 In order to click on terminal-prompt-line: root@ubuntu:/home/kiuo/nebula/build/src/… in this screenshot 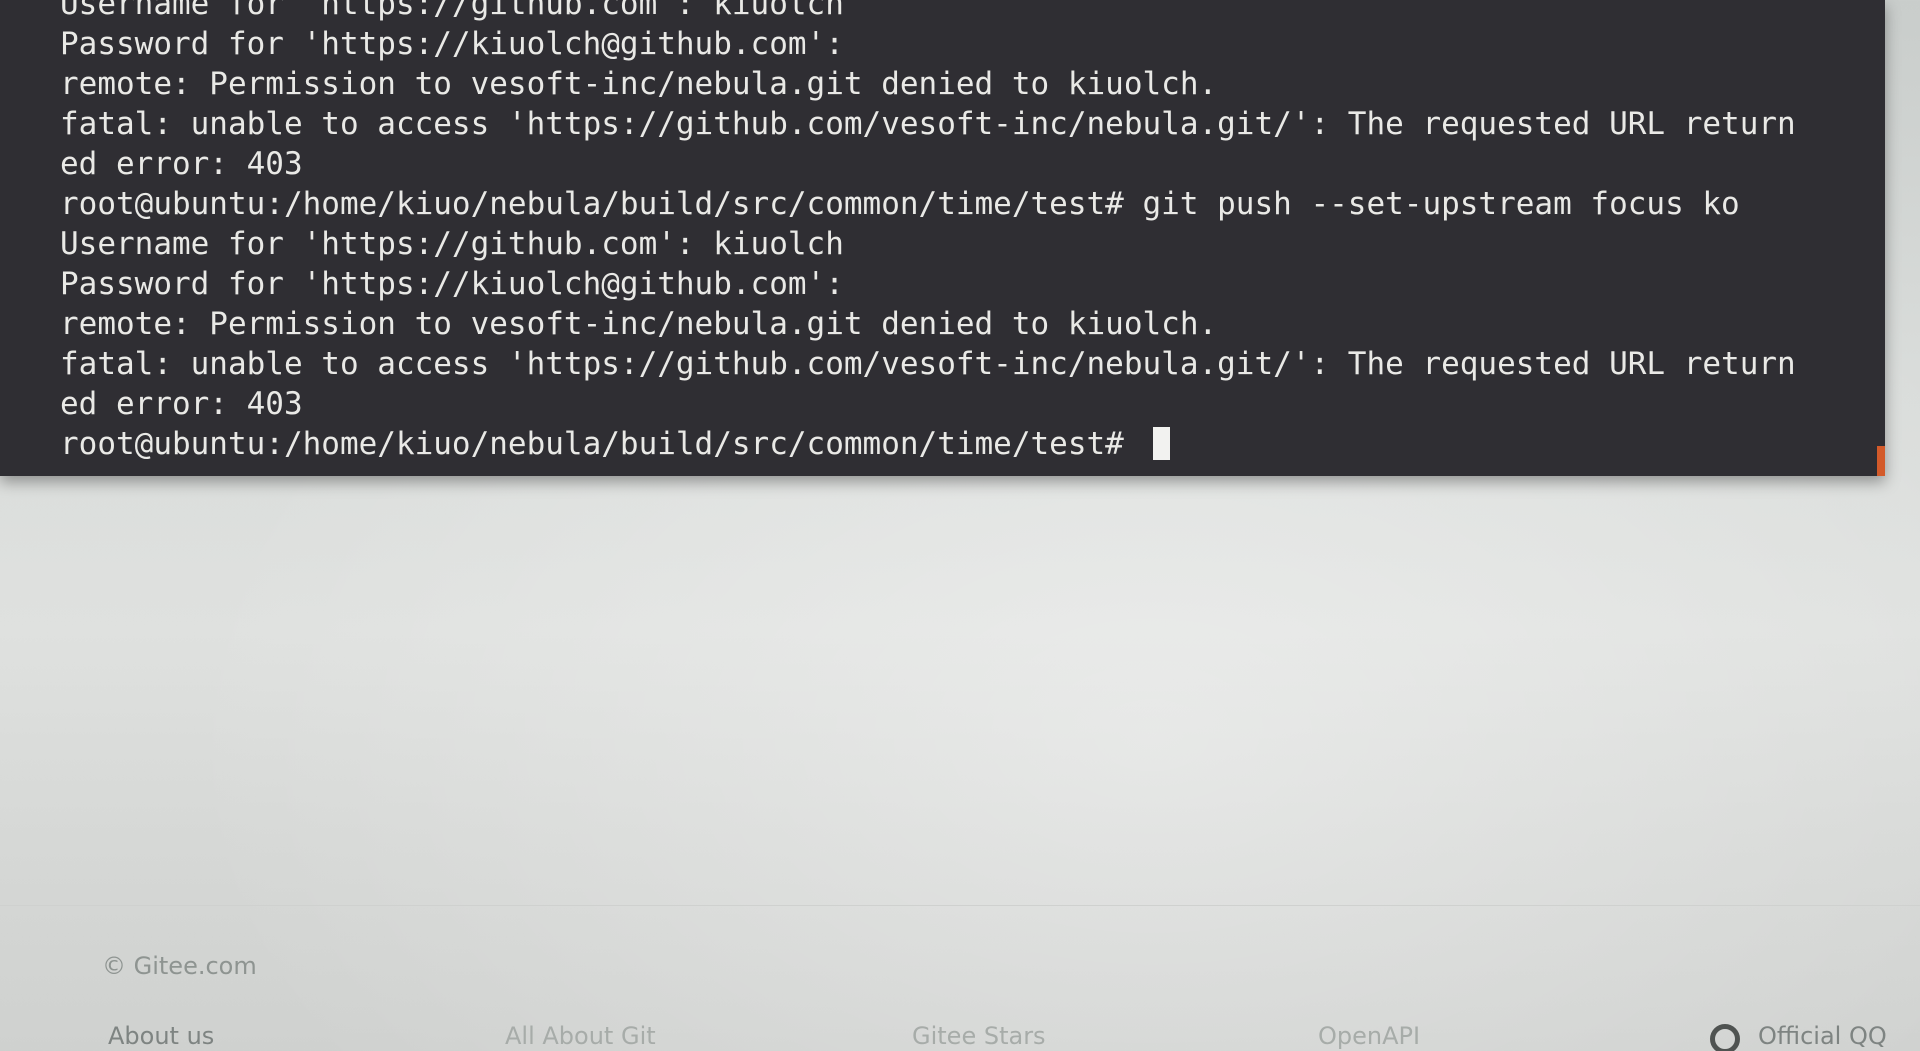, I will do `click(970, 444)`.